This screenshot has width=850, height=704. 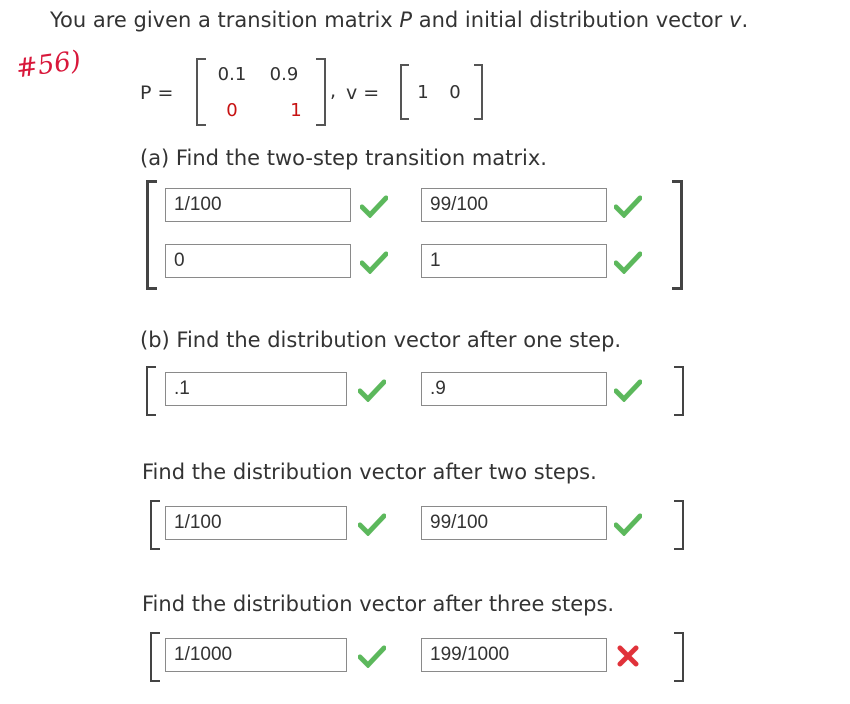 What do you see at coordinates (628, 656) in the screenshot?
I see `cross-icon` at bounding box center [628, 656].